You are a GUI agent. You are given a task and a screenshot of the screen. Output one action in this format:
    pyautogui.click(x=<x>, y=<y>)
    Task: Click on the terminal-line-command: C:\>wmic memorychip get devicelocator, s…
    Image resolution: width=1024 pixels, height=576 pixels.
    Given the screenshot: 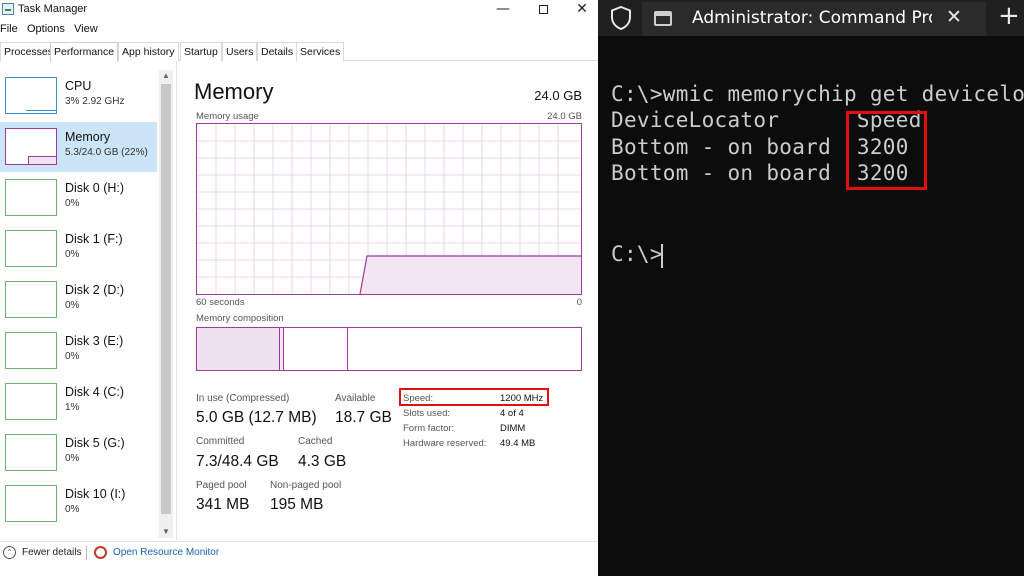 What is the action you would take?
    pyautogui.click(x=817, y=94)
    